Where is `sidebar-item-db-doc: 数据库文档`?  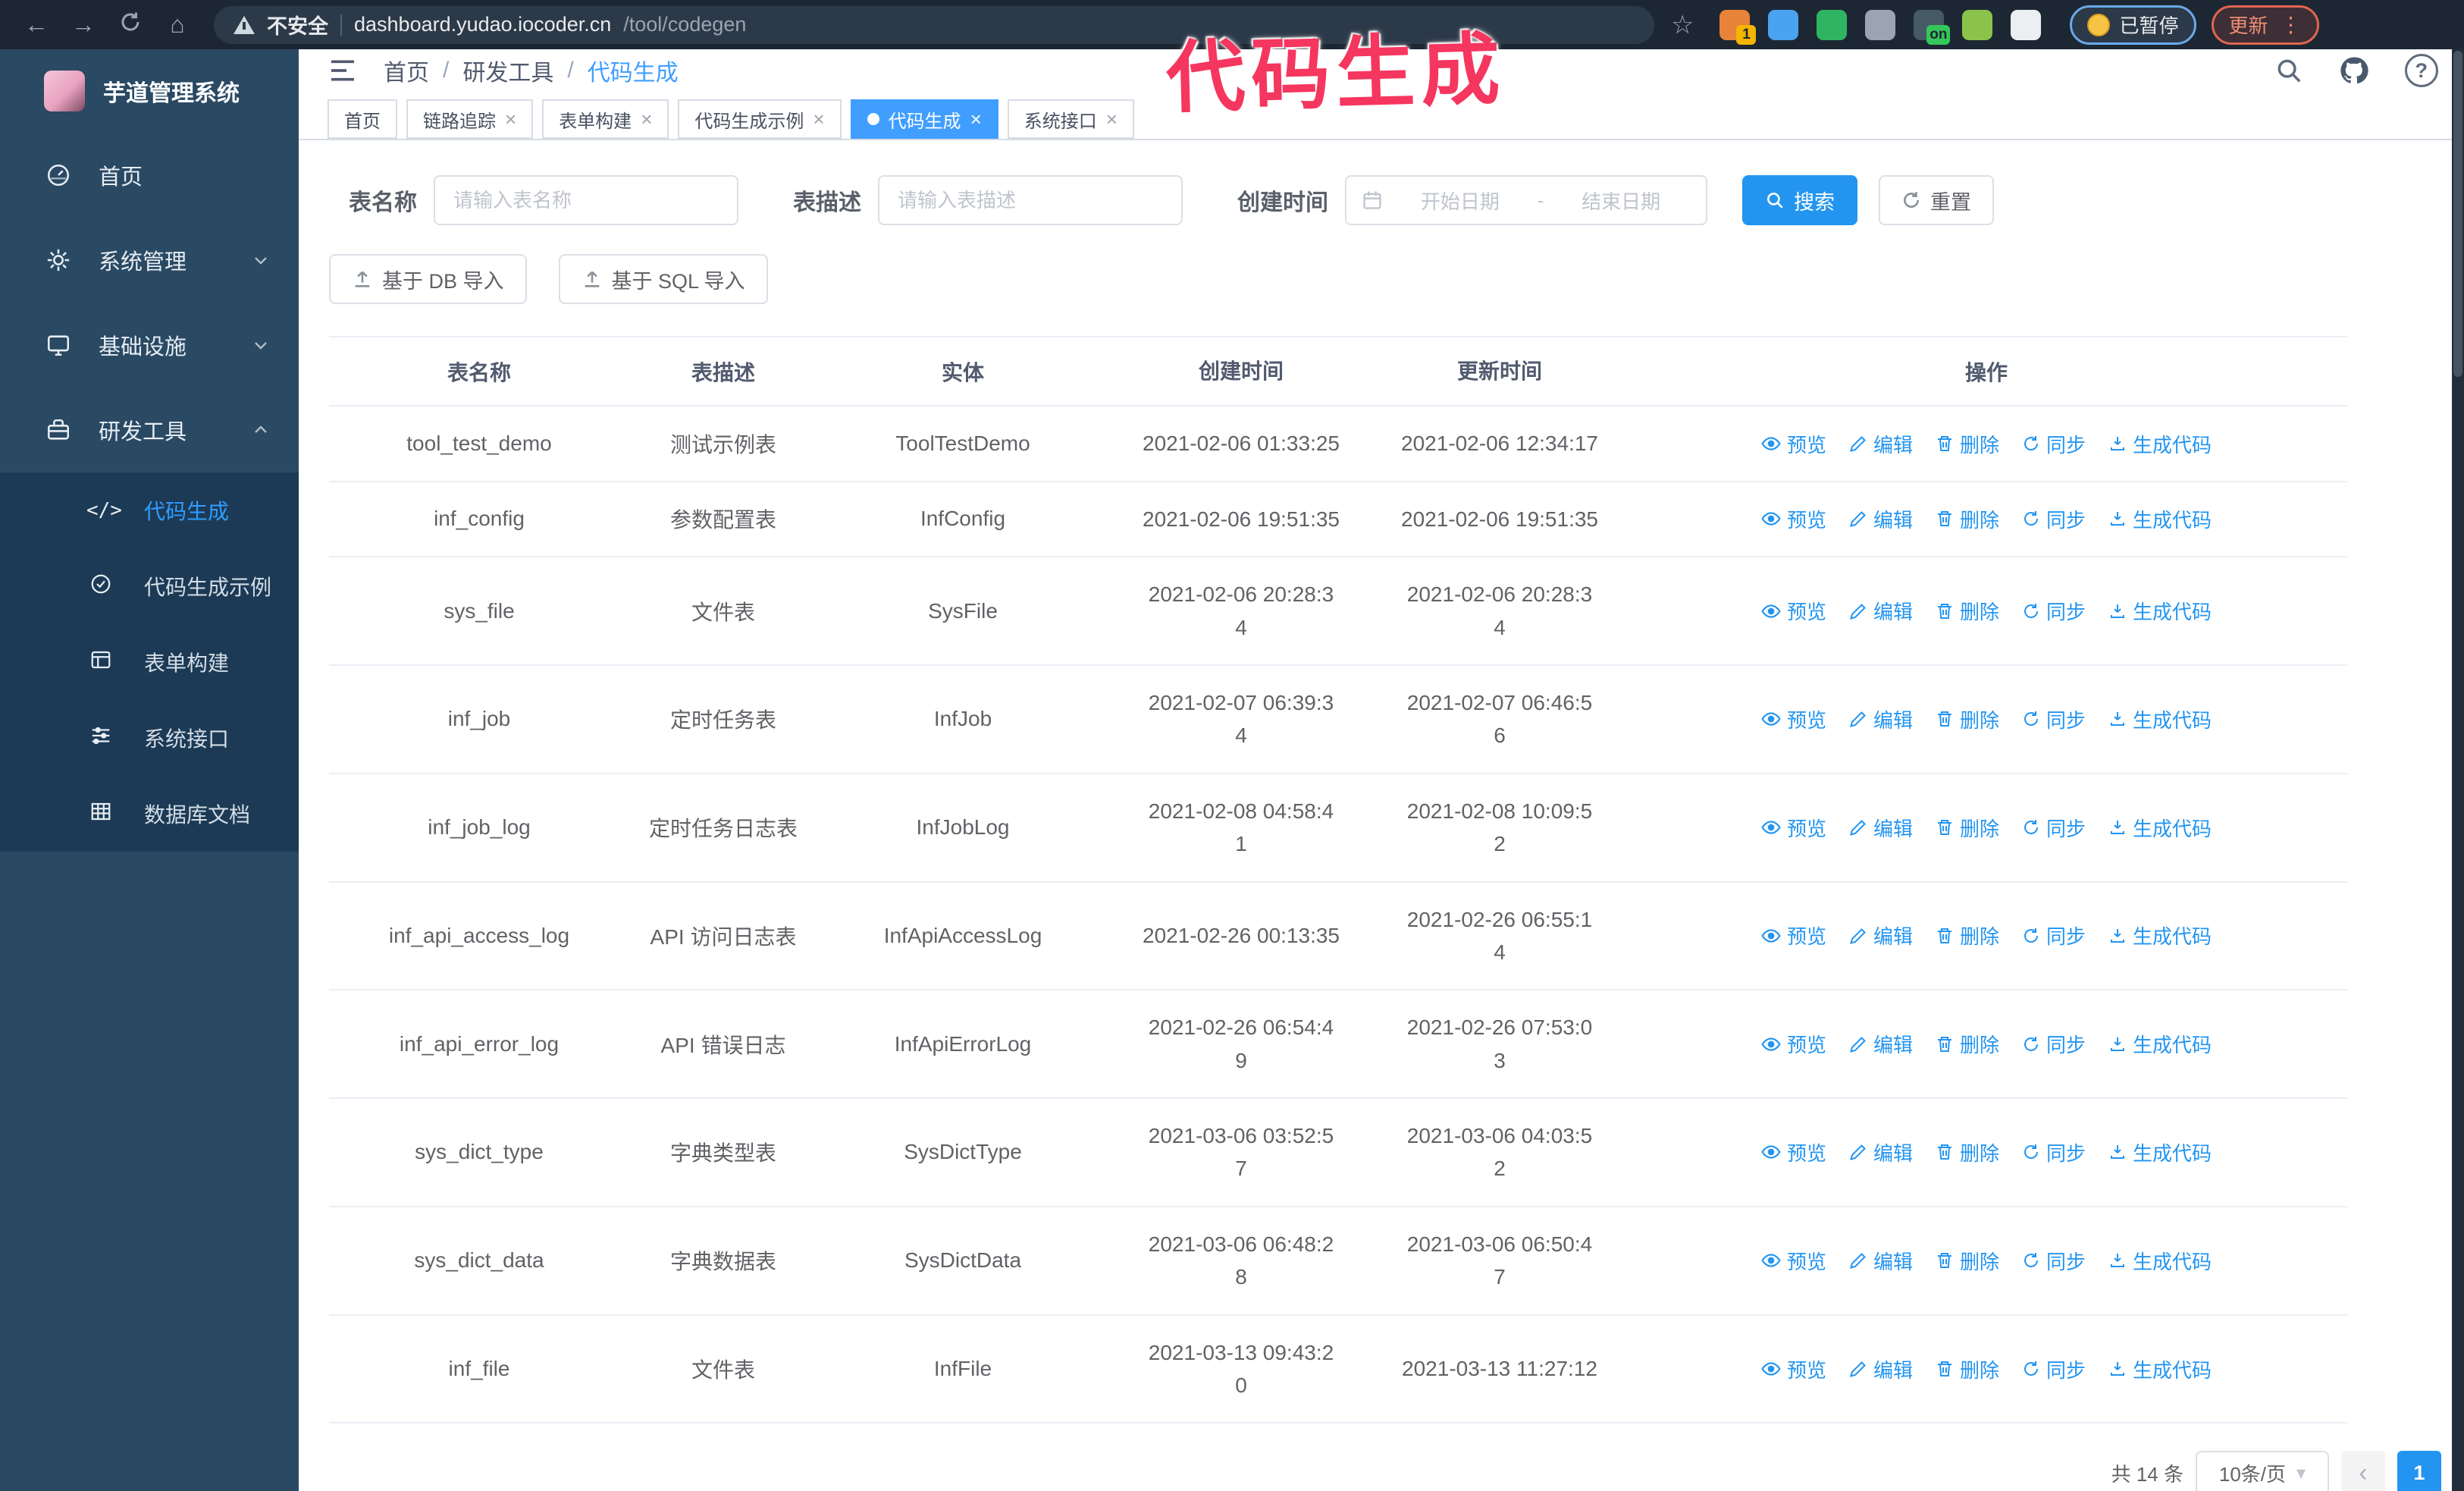 sidebar-item-db-doc: 数据库文档 is located at coordinates (150, 814).